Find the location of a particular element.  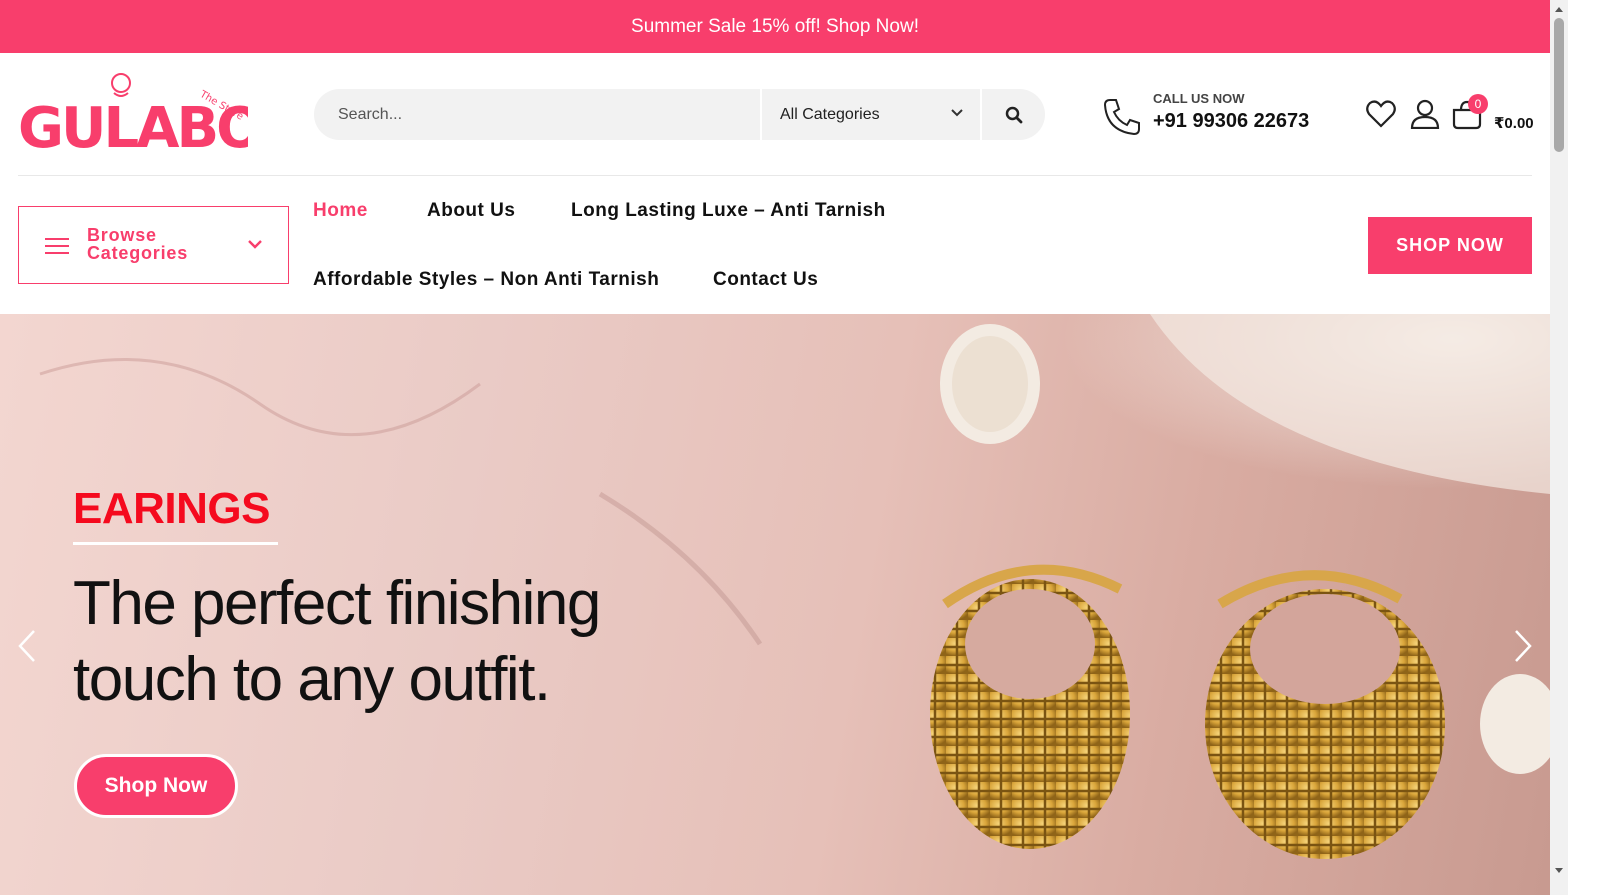

search-icon is located at coordinates (1013, 114).